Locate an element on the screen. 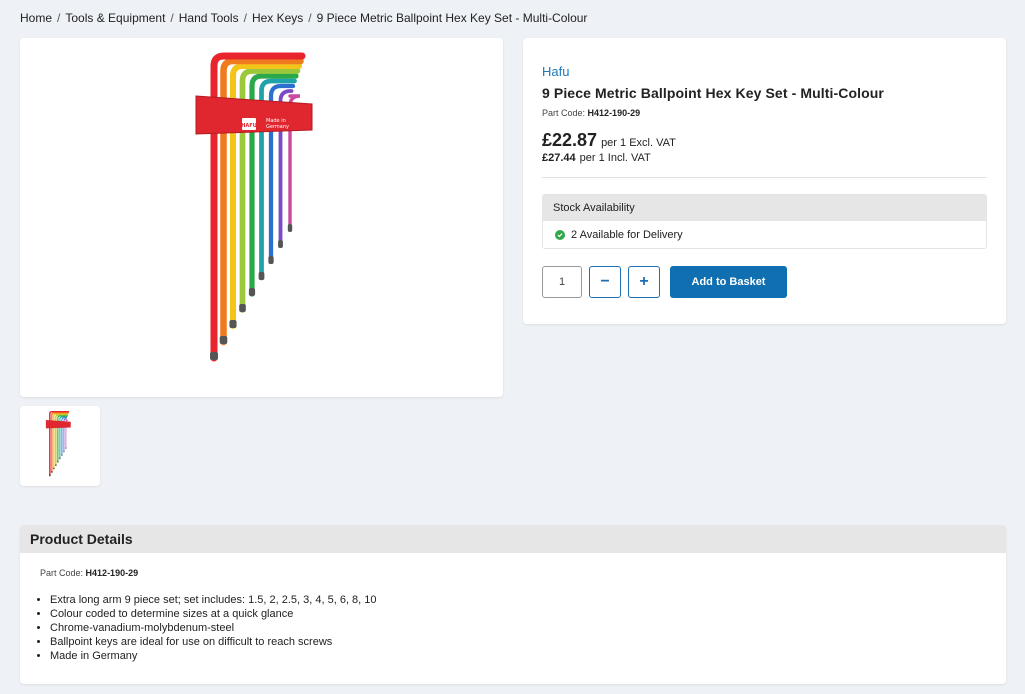  price-excl-amount: £22.87 is located at coordinates (570, 140).